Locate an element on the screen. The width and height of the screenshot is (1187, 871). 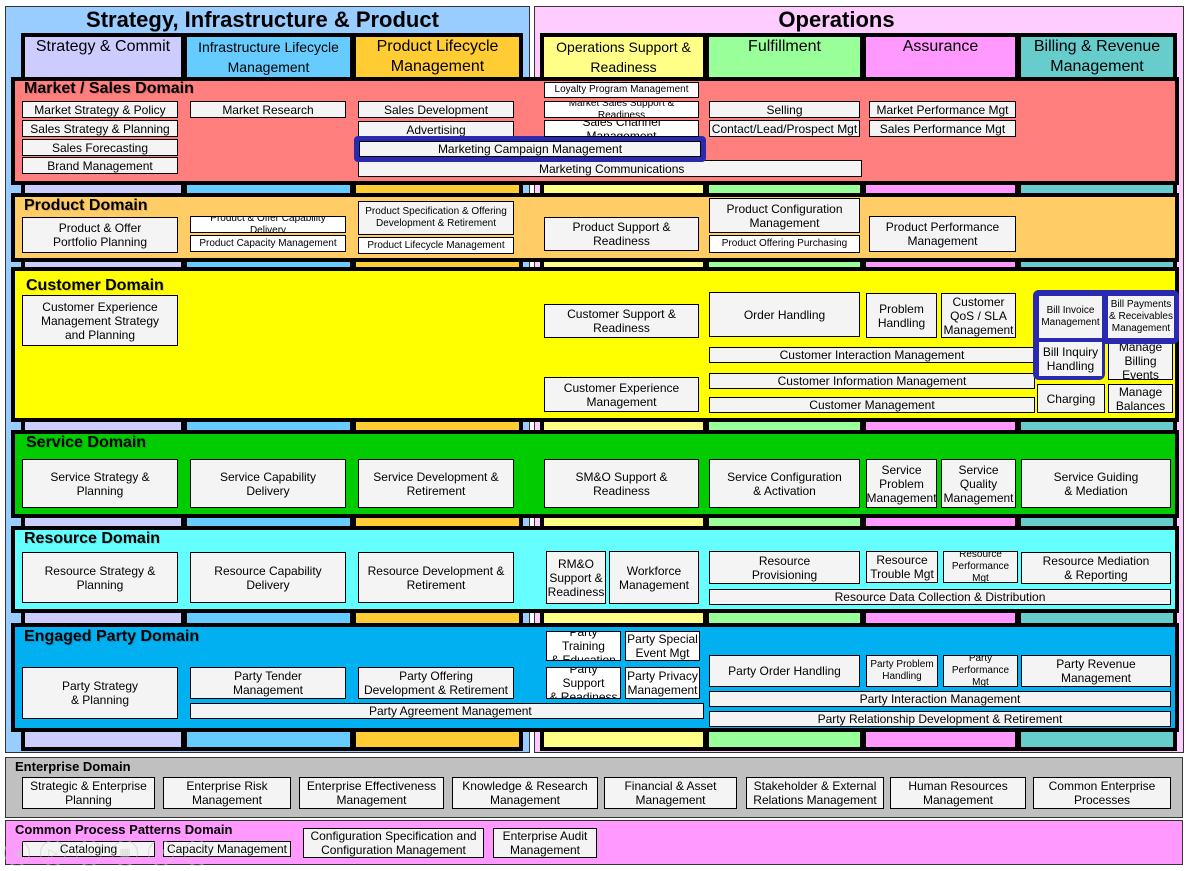
process-box: Party Revenue Management is located at coordinates (1096, 671).